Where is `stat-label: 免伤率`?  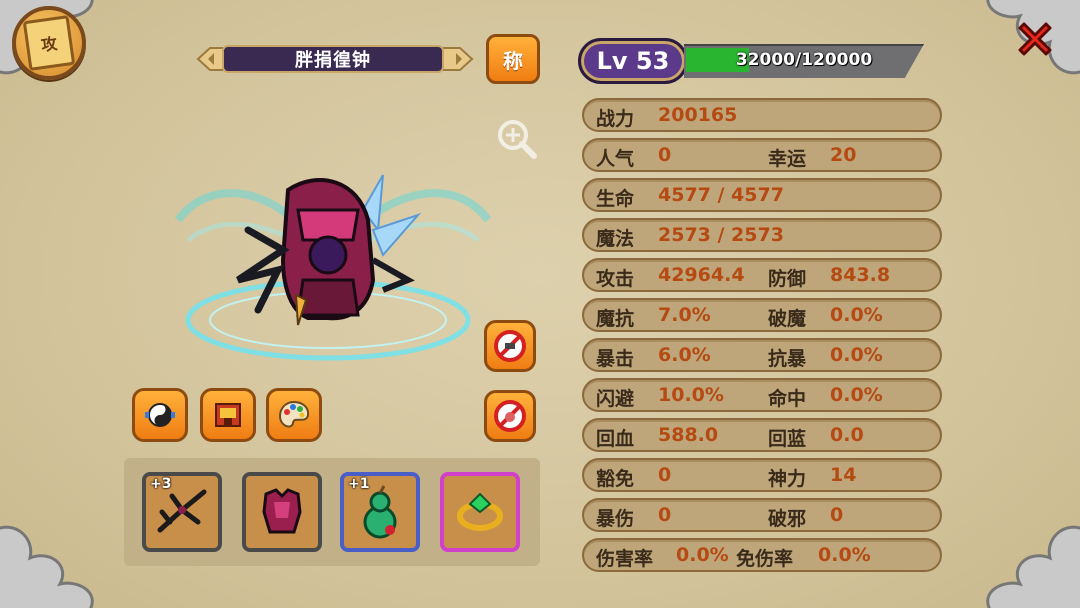 stat-label: 免伤率 is located at coordinates (765, 559).